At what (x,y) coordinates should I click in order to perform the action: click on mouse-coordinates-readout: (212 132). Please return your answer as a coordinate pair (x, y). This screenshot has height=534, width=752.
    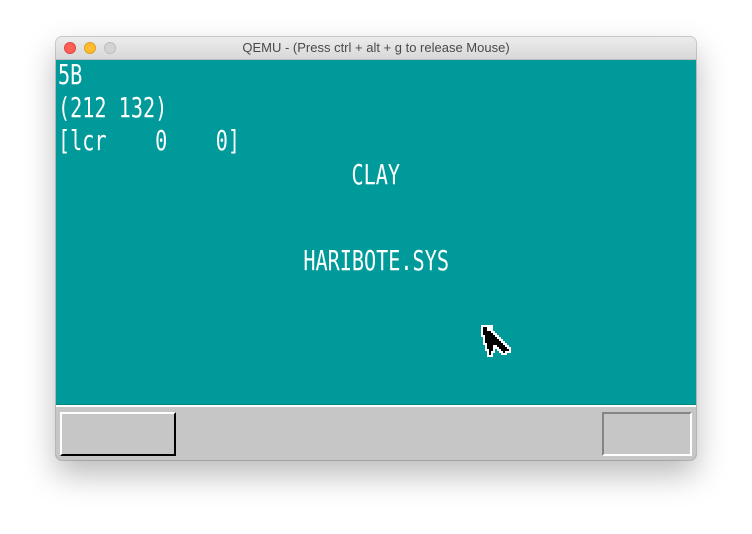
    Looking at the image, I should click on (113, 107).